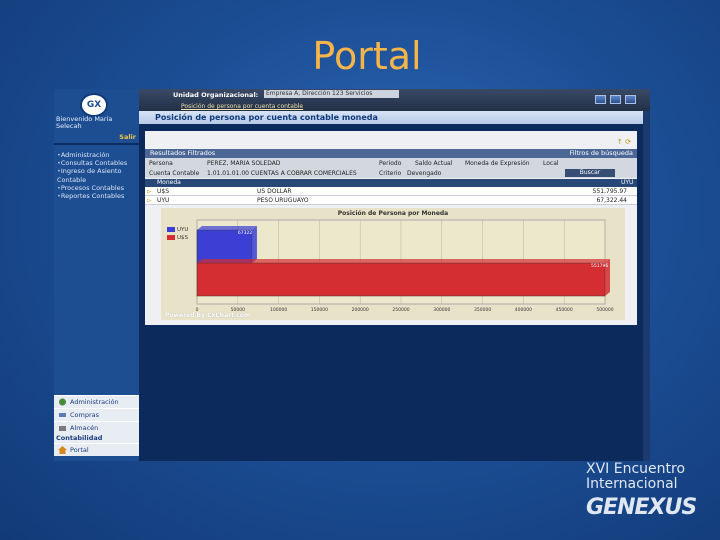 The height and width of the screenshot is (540, 720). I want to click on refresh-icon: ⟳, so click(628, 142).